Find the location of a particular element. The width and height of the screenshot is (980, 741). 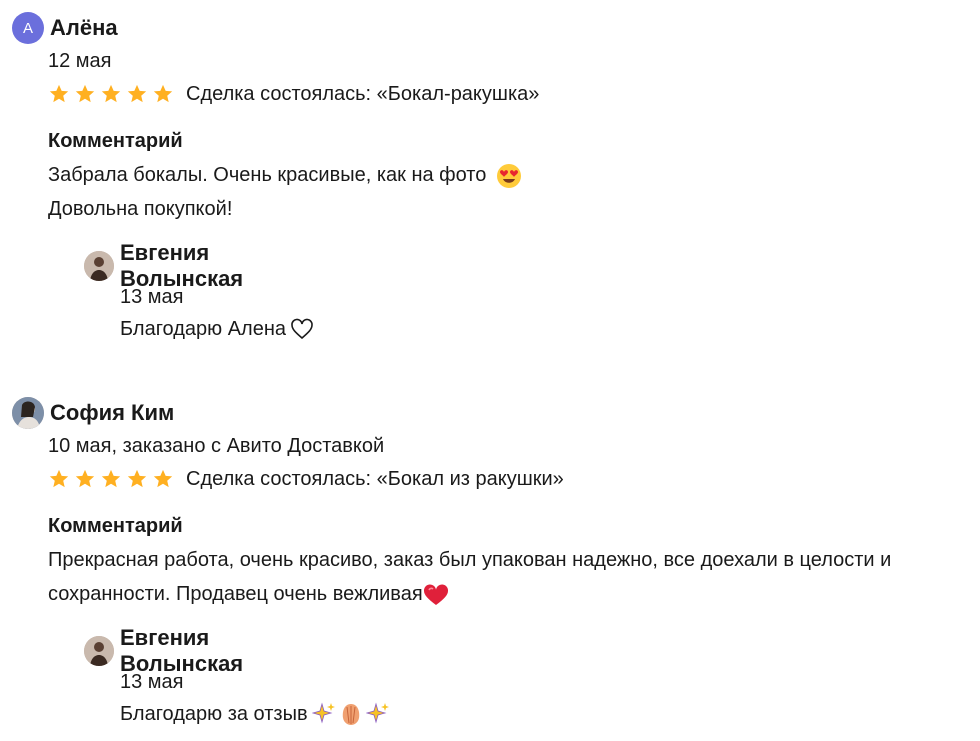

rating-row: Сделка состоялась: «Бокал-ракушка» is located at coordinates (293, 94).